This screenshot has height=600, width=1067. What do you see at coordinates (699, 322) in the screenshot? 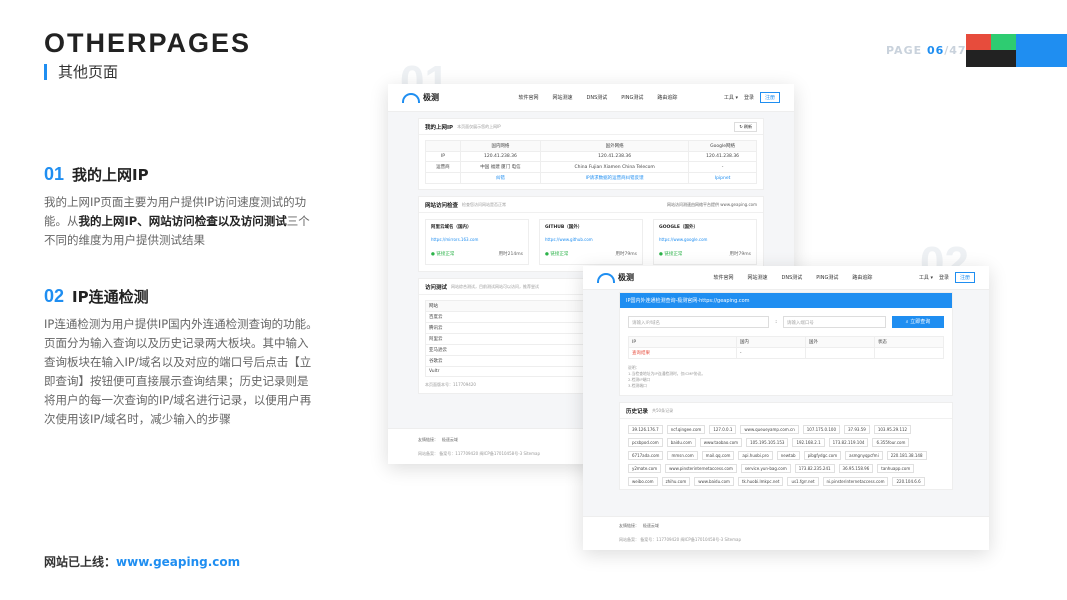
I see `ip-input: 请输入IP/域名` at bounding box center [699, 322].